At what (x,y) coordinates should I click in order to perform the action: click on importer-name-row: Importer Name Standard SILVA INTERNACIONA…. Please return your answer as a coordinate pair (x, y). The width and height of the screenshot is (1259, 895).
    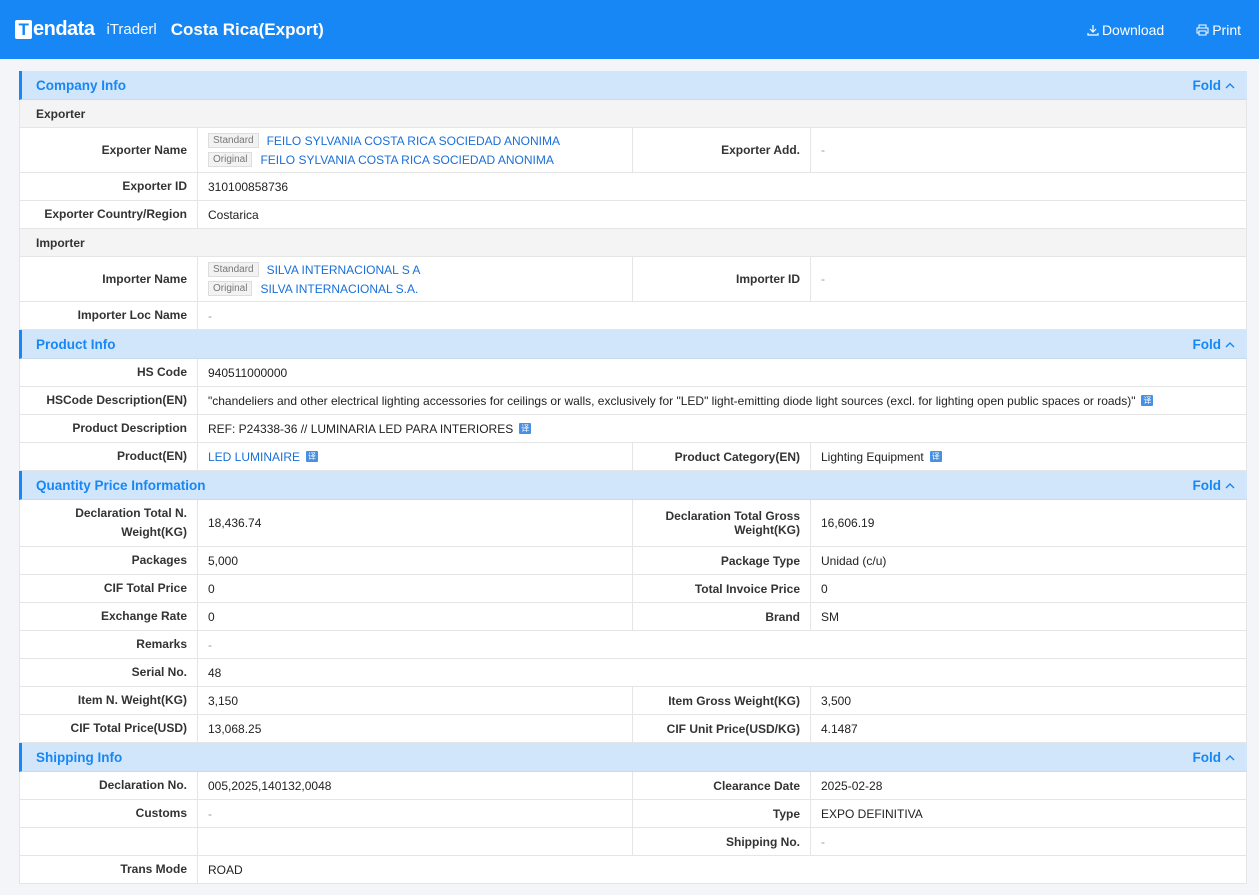
    Looking at the image, I should click on (633, 279).